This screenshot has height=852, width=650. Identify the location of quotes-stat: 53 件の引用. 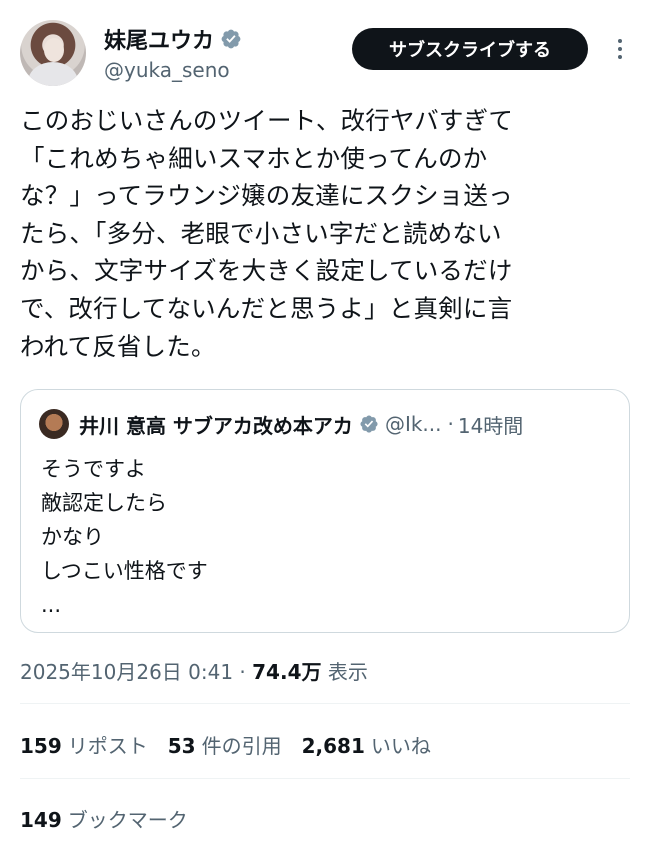
(225, 744).